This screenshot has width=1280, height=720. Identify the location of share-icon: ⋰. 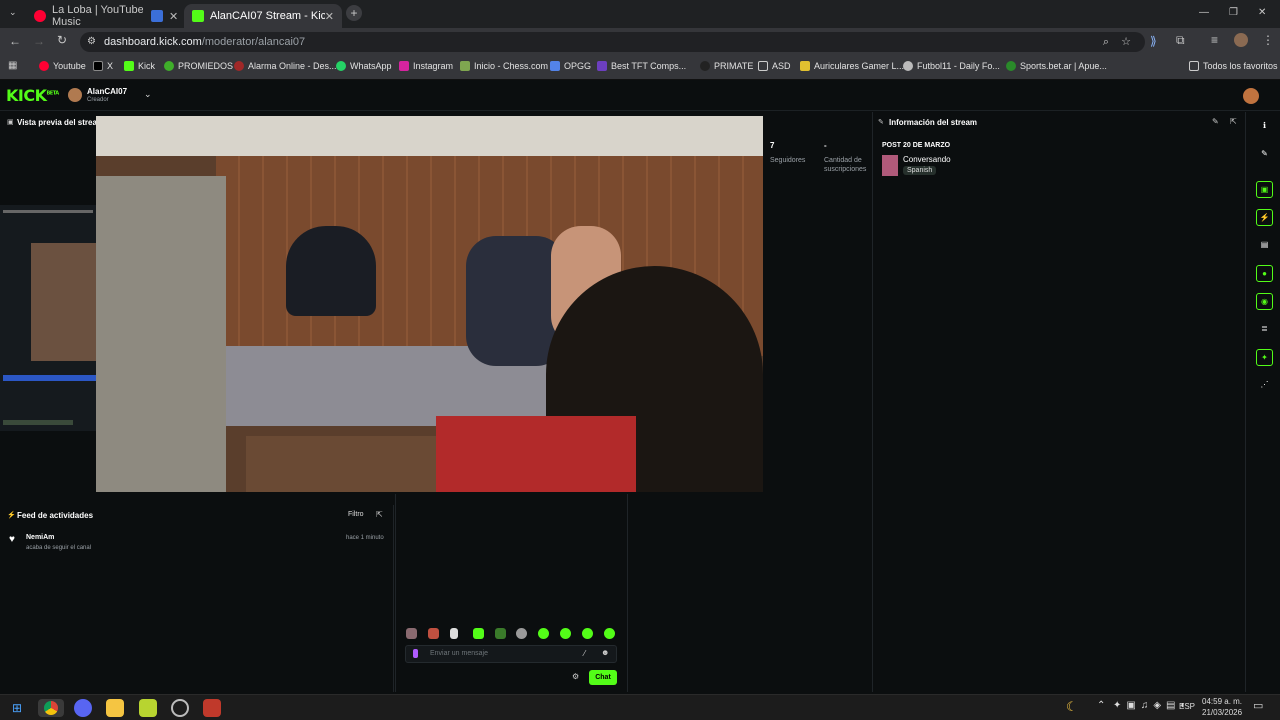
(1264, 385).